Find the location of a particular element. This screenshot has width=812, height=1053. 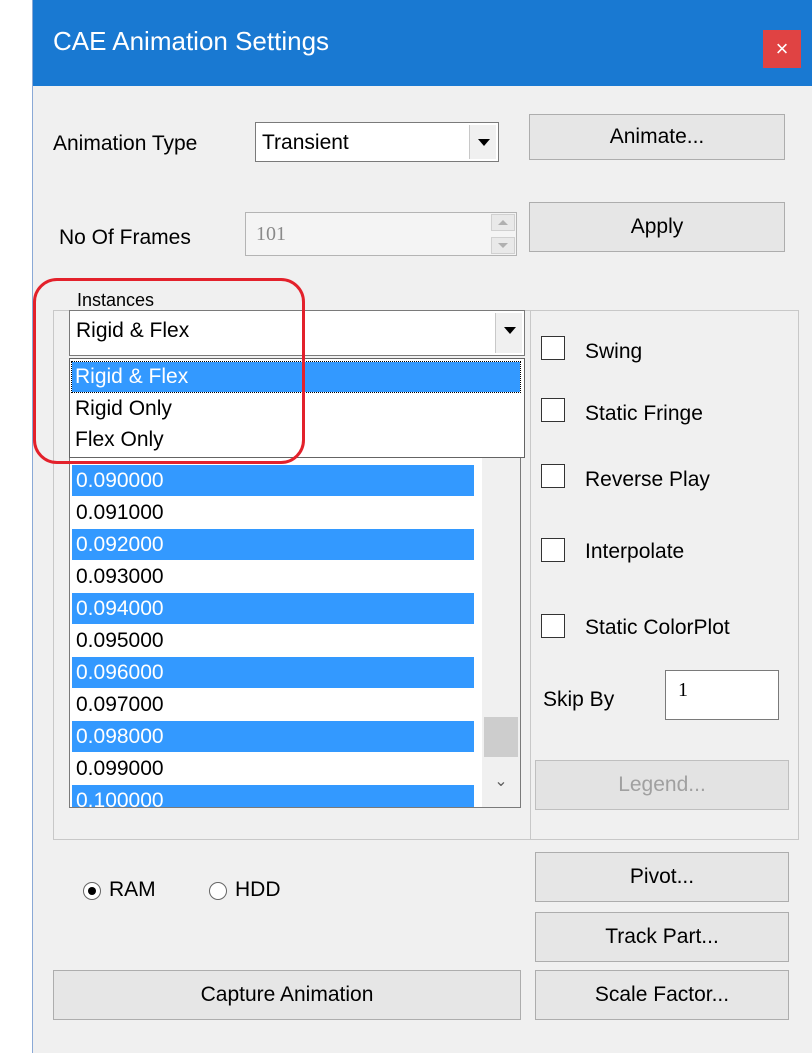

swing-checkbox is located at coordinates (553, 348).